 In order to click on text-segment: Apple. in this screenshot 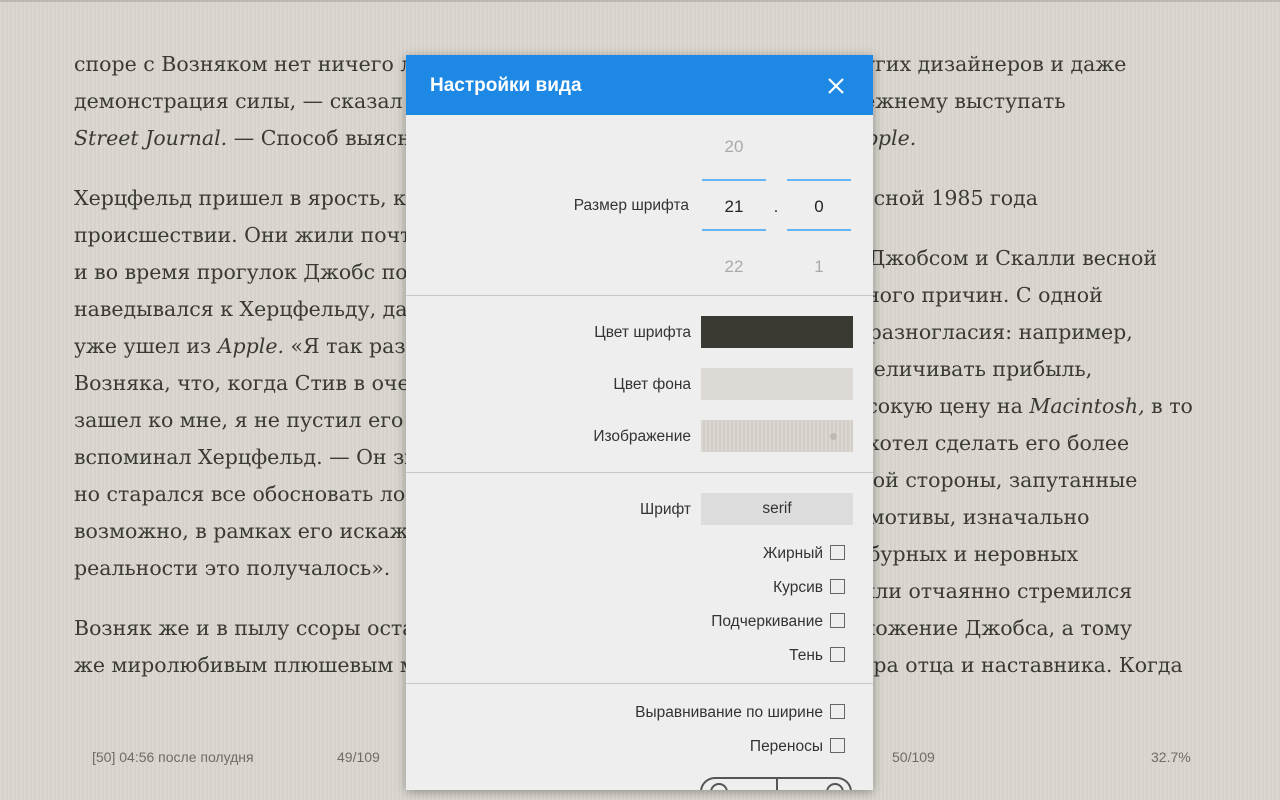, I will do `click(250, 346)`.